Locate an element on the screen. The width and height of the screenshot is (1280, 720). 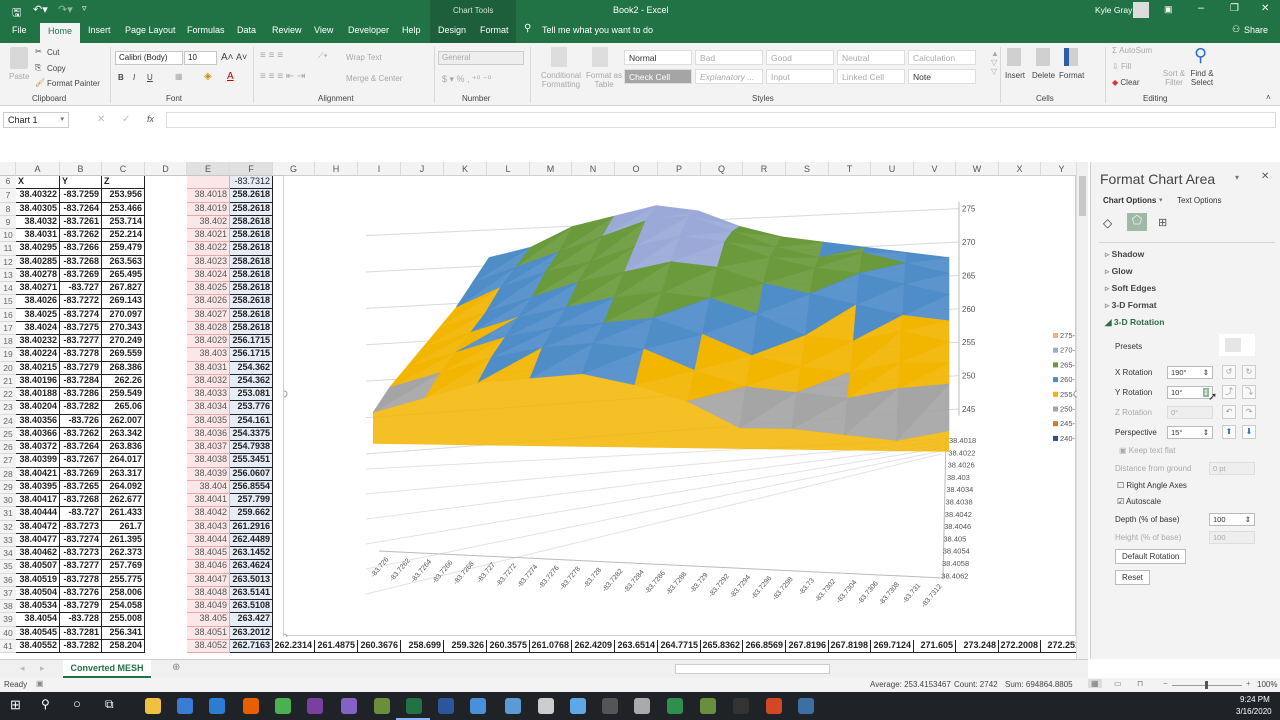
cell-x: 38.4031 is located at coordinates (38, 236).